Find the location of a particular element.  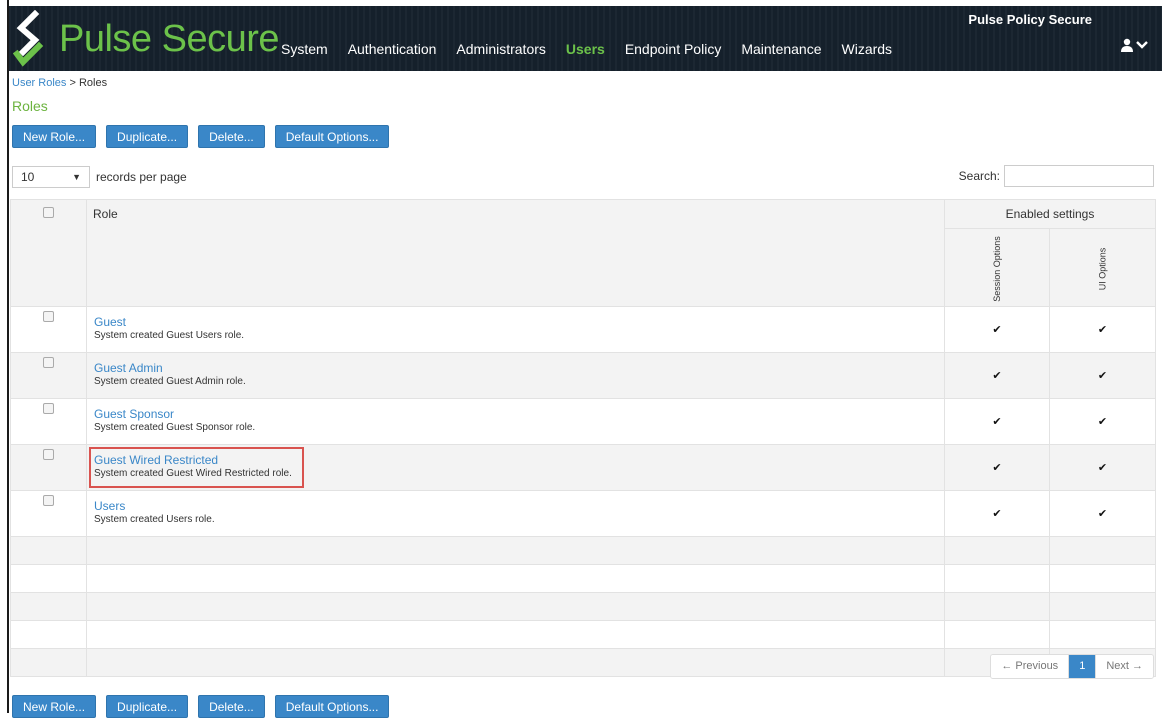

ui-options-header: UI Options is located at coordinates (1102, 267).